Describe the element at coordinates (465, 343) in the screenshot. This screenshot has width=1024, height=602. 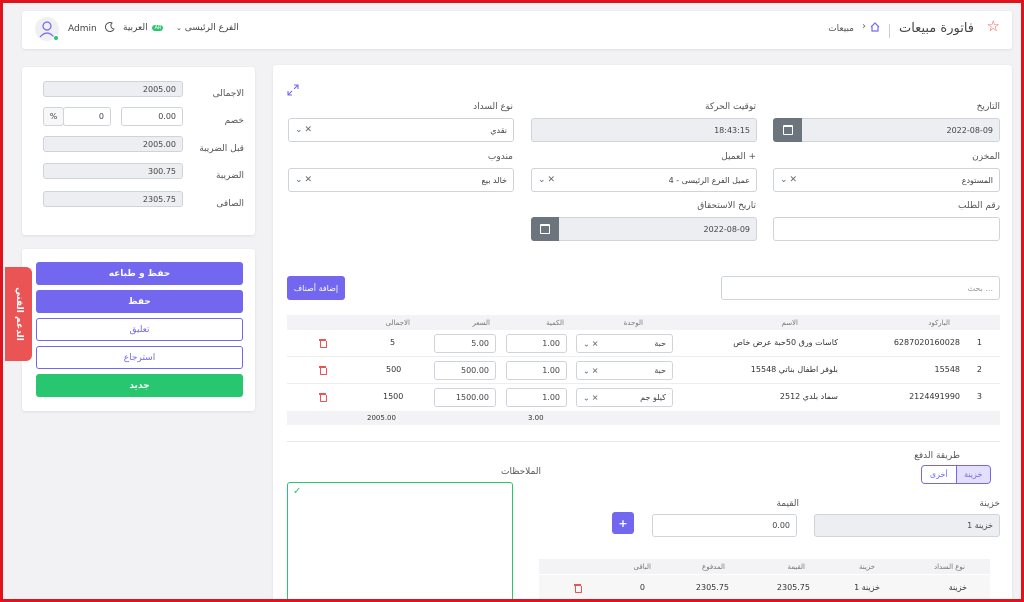
I see `row-price-input: 5.00` at that location.